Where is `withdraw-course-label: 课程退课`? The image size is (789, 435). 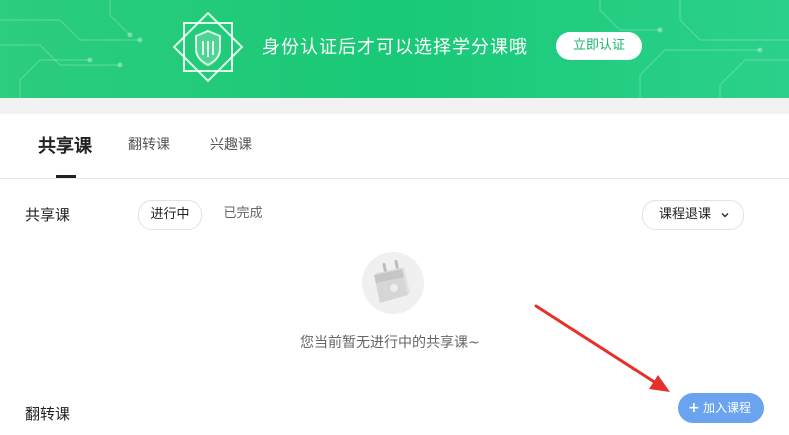
withdraw-course-label: 课程退课 is located at coordinates (685, 214).